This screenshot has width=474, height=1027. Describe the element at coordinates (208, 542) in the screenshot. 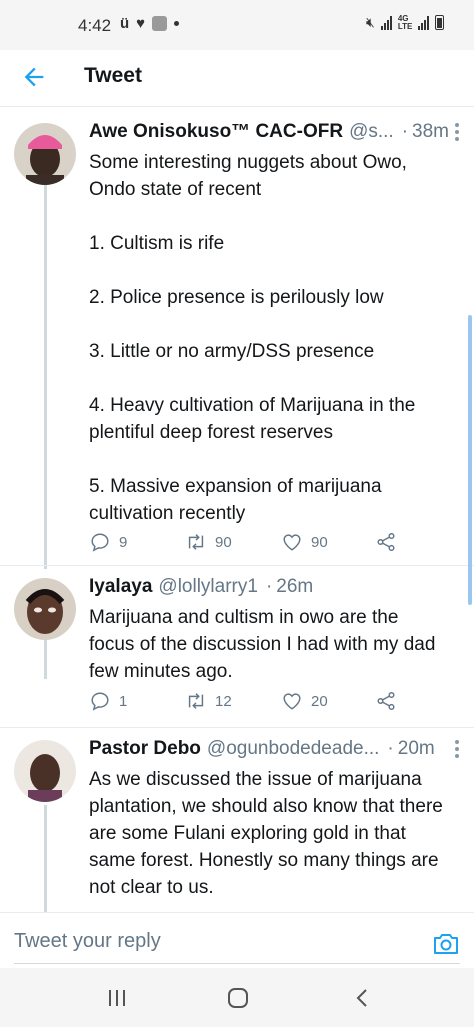

I see `retweet-button: 90` at that location.